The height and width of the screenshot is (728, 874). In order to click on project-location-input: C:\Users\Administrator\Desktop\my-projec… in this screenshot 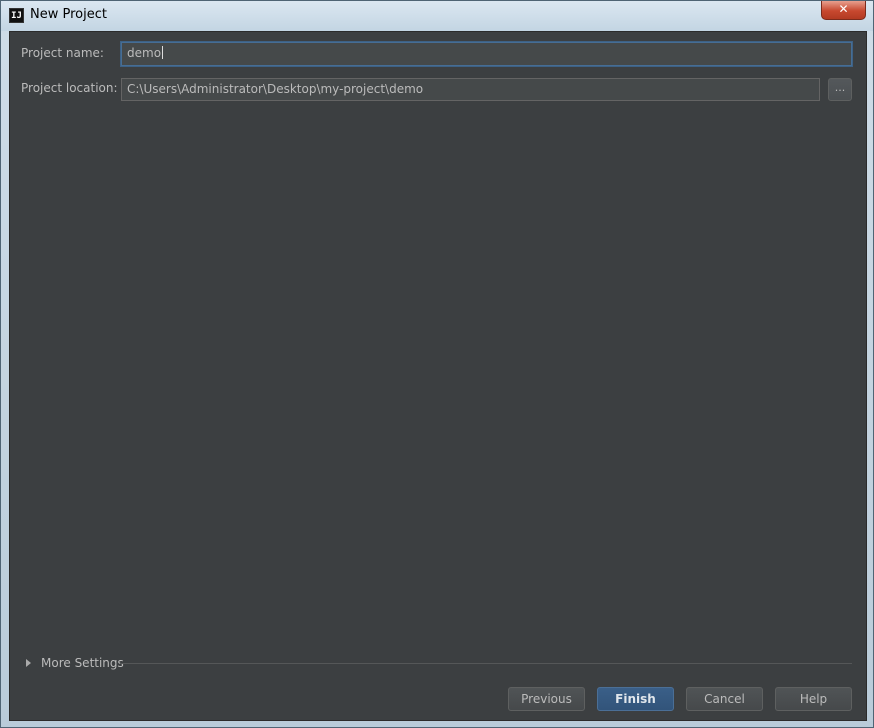, I will do `click(470, 89)`.